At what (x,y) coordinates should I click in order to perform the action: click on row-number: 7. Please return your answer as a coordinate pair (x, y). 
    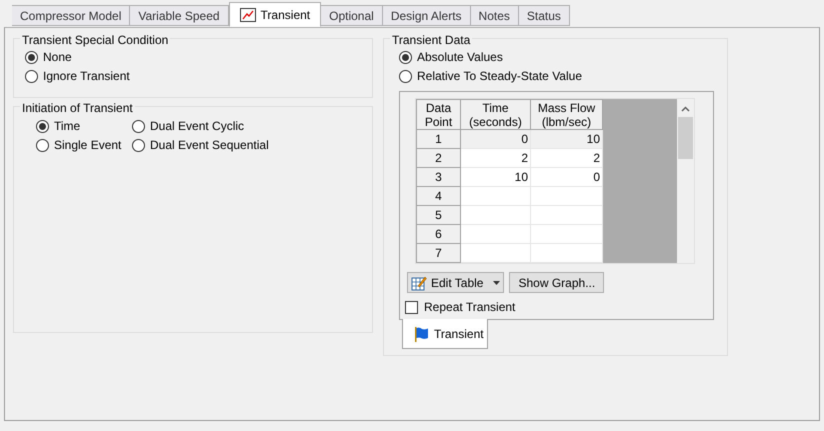
    Looking at the image, I should click on (438, 253).